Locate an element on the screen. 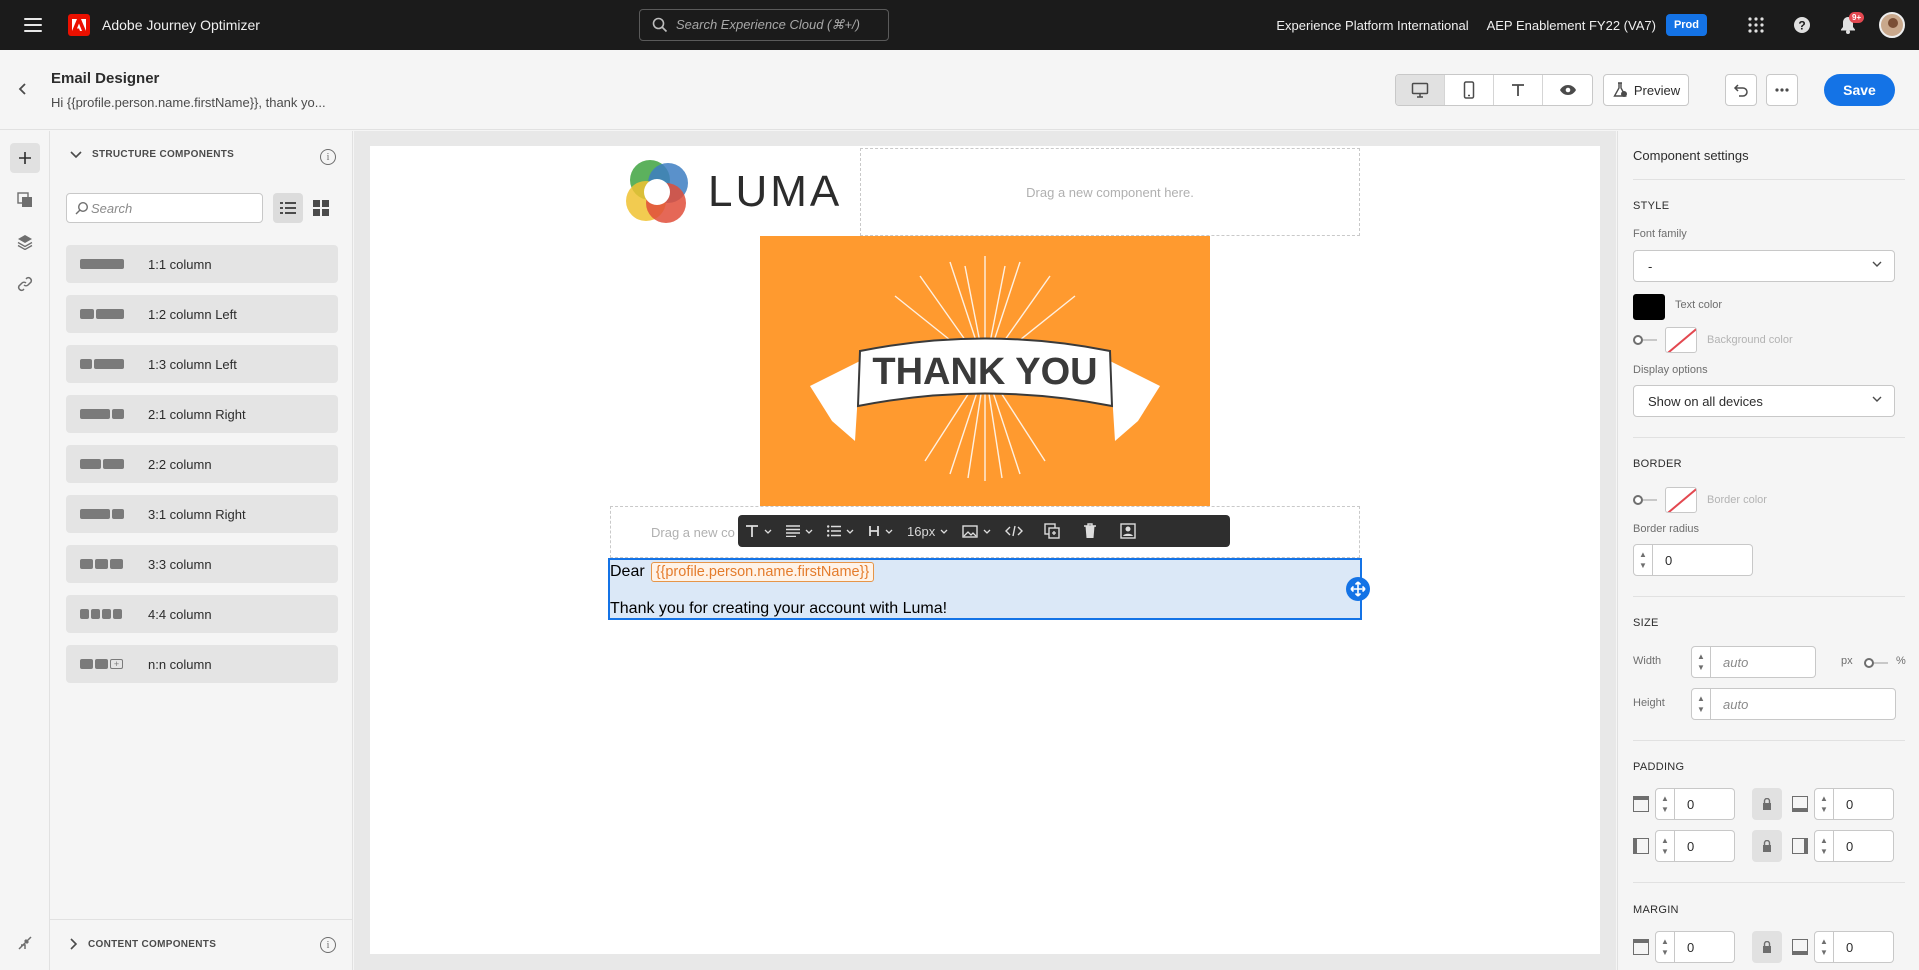 The image size is (1919, 970). delete-trash-icon is located at coordinates (1085, 531).